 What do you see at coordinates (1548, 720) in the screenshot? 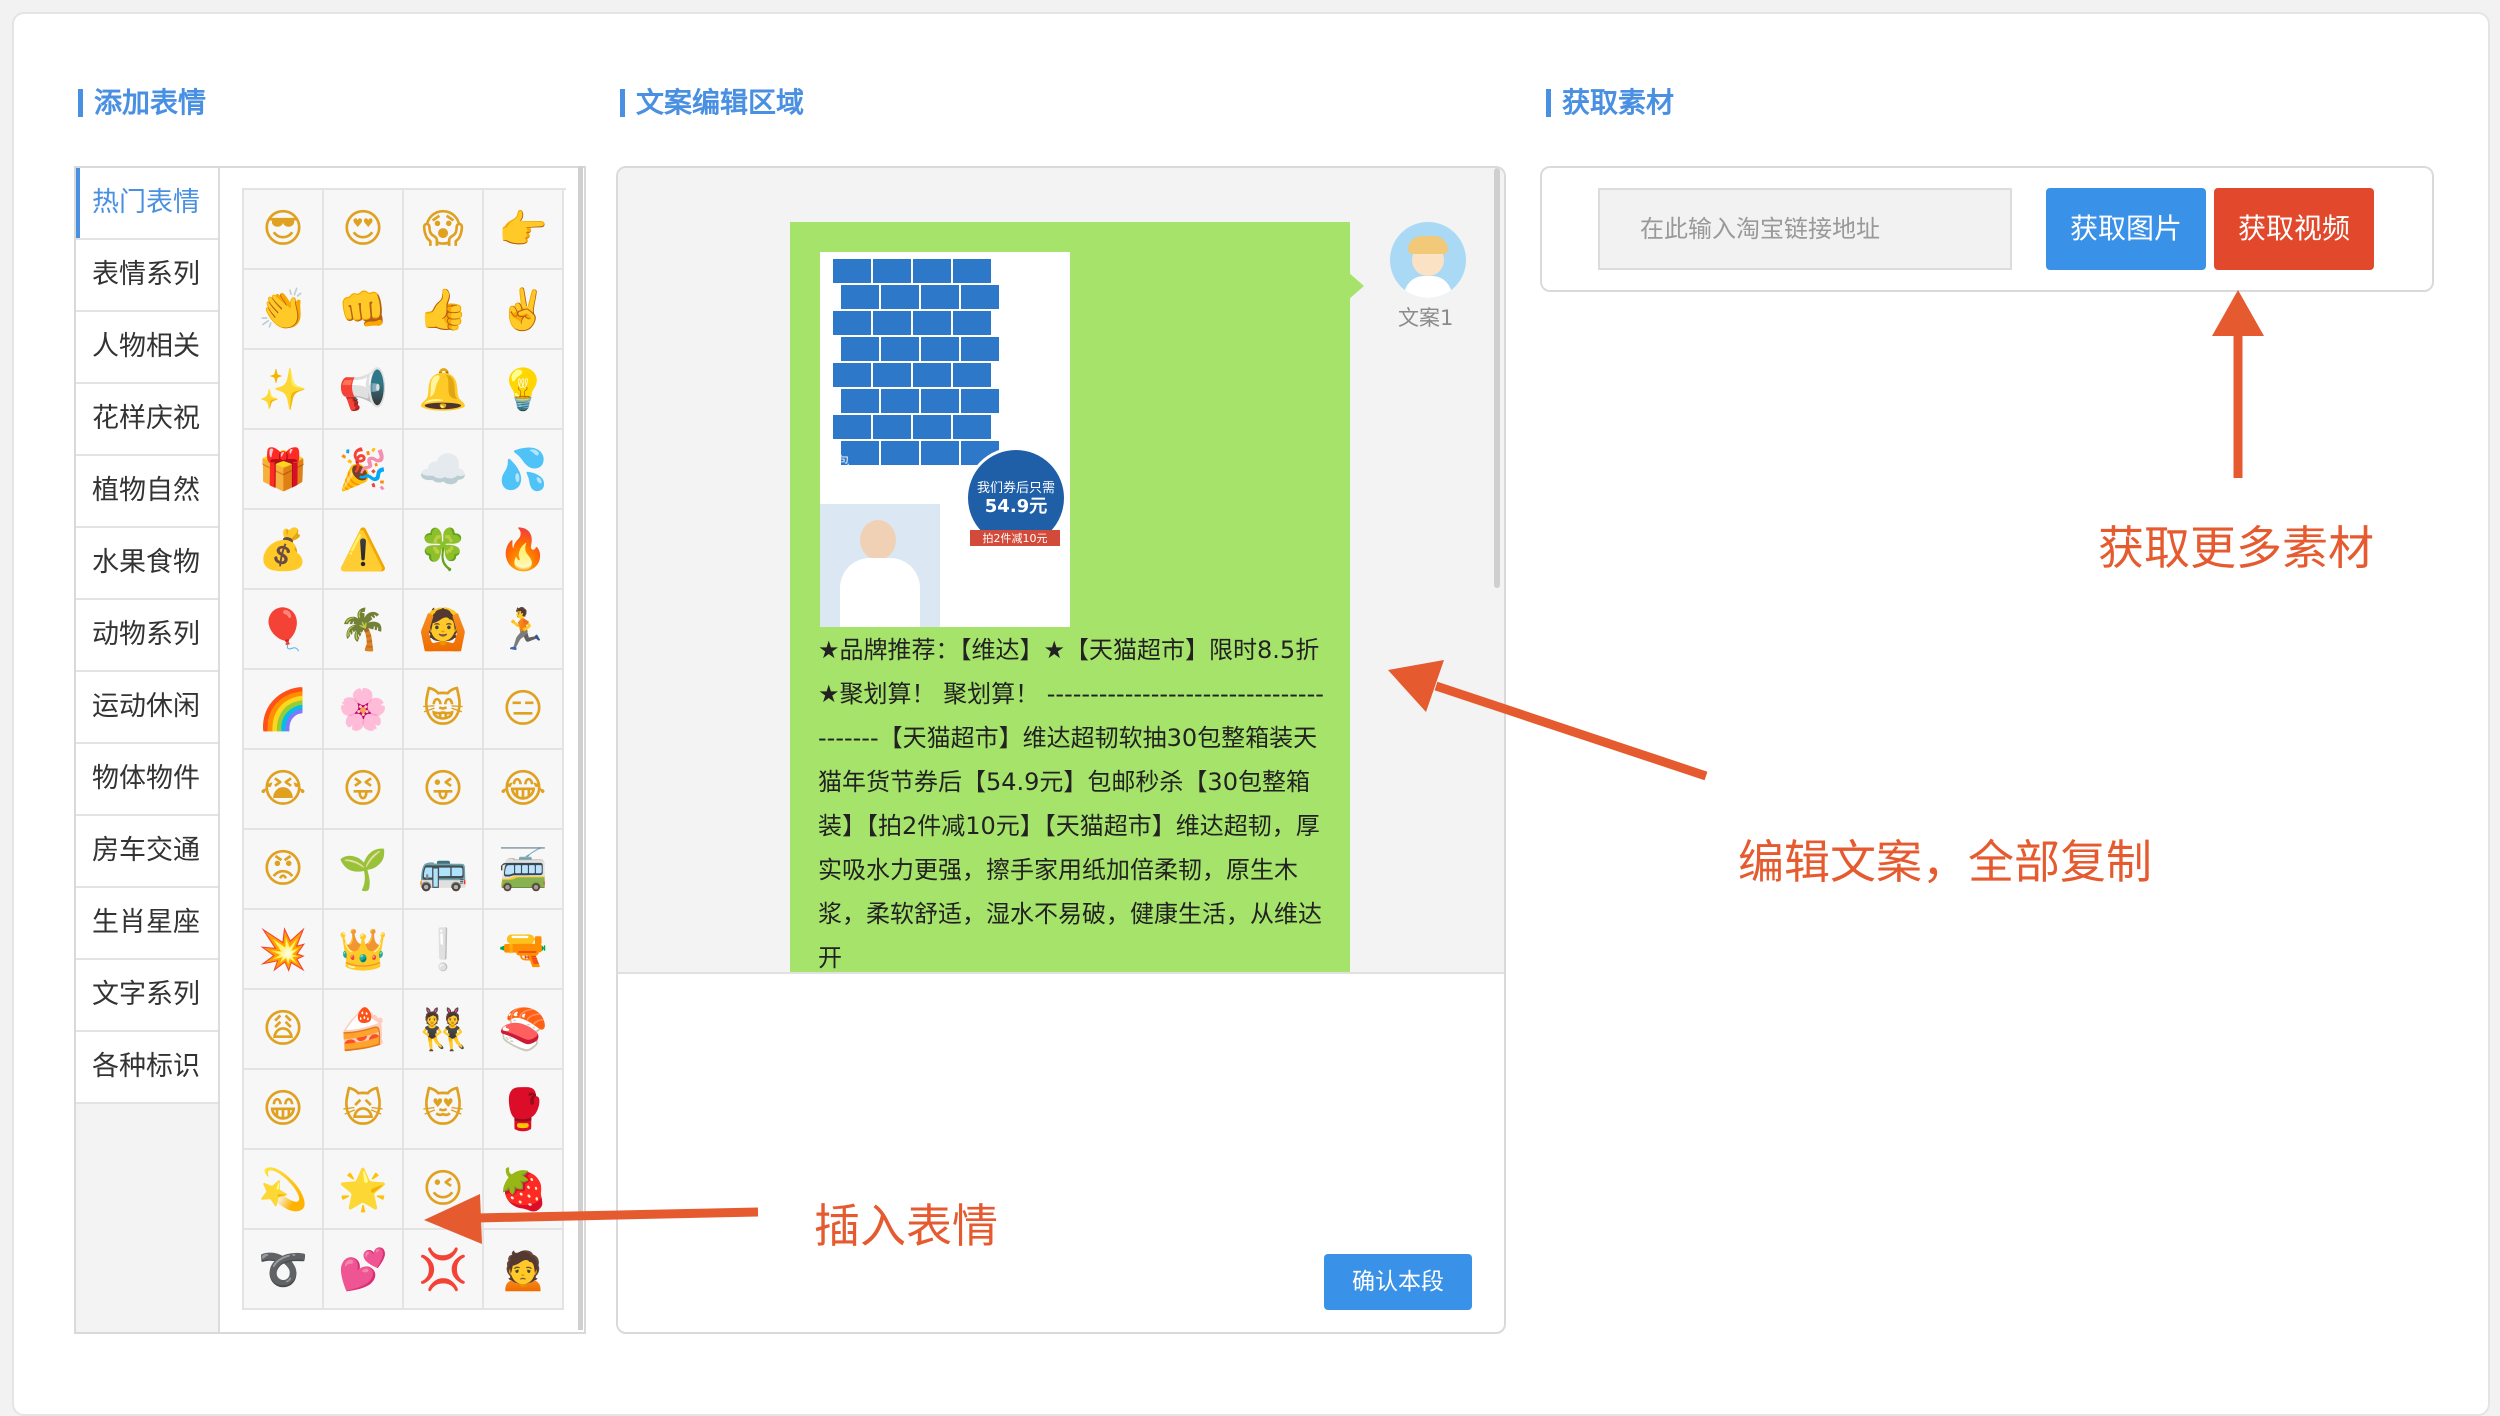
I see `arrow-left-copy-icon` at bounding box center [1548, 720].